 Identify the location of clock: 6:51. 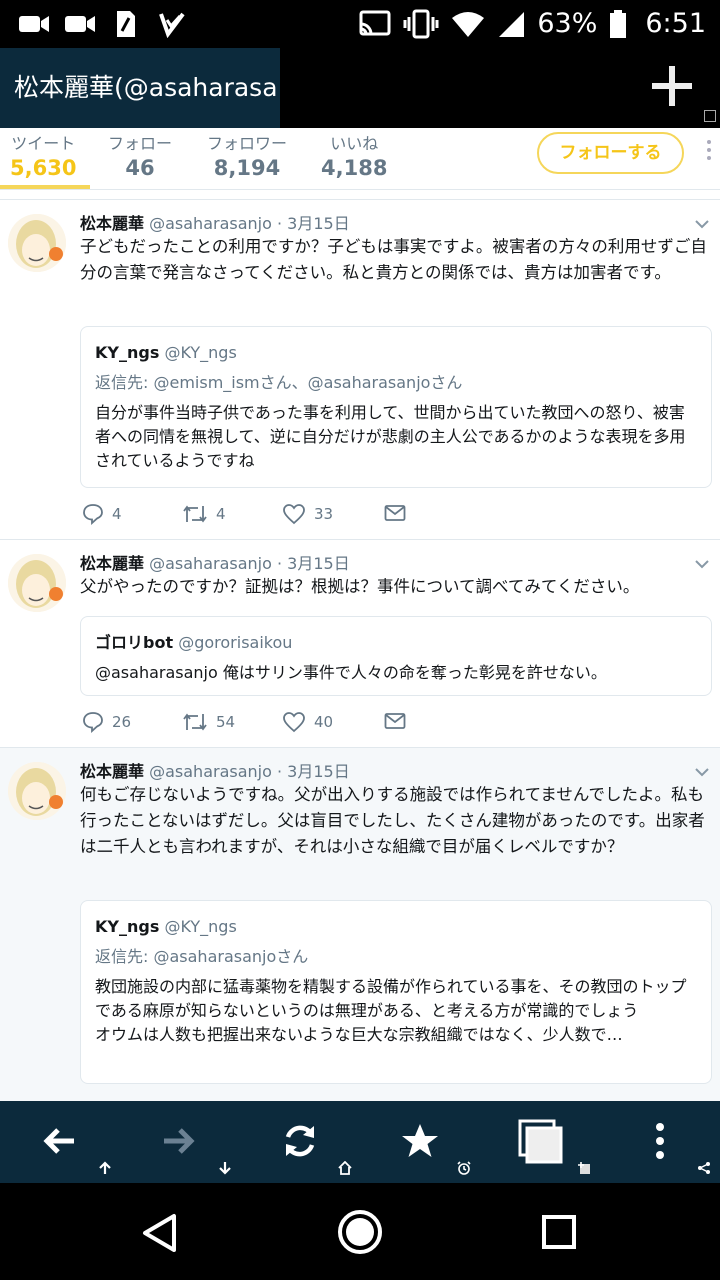
(675, 23).